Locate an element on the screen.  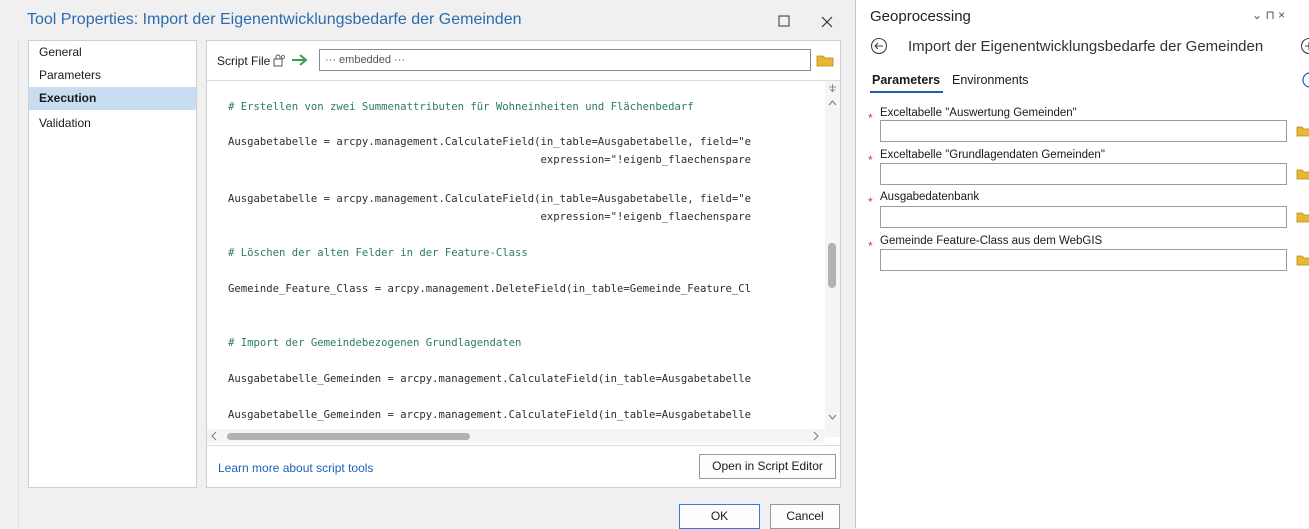
embed-lock-icon is located at coordinates (279, 60).